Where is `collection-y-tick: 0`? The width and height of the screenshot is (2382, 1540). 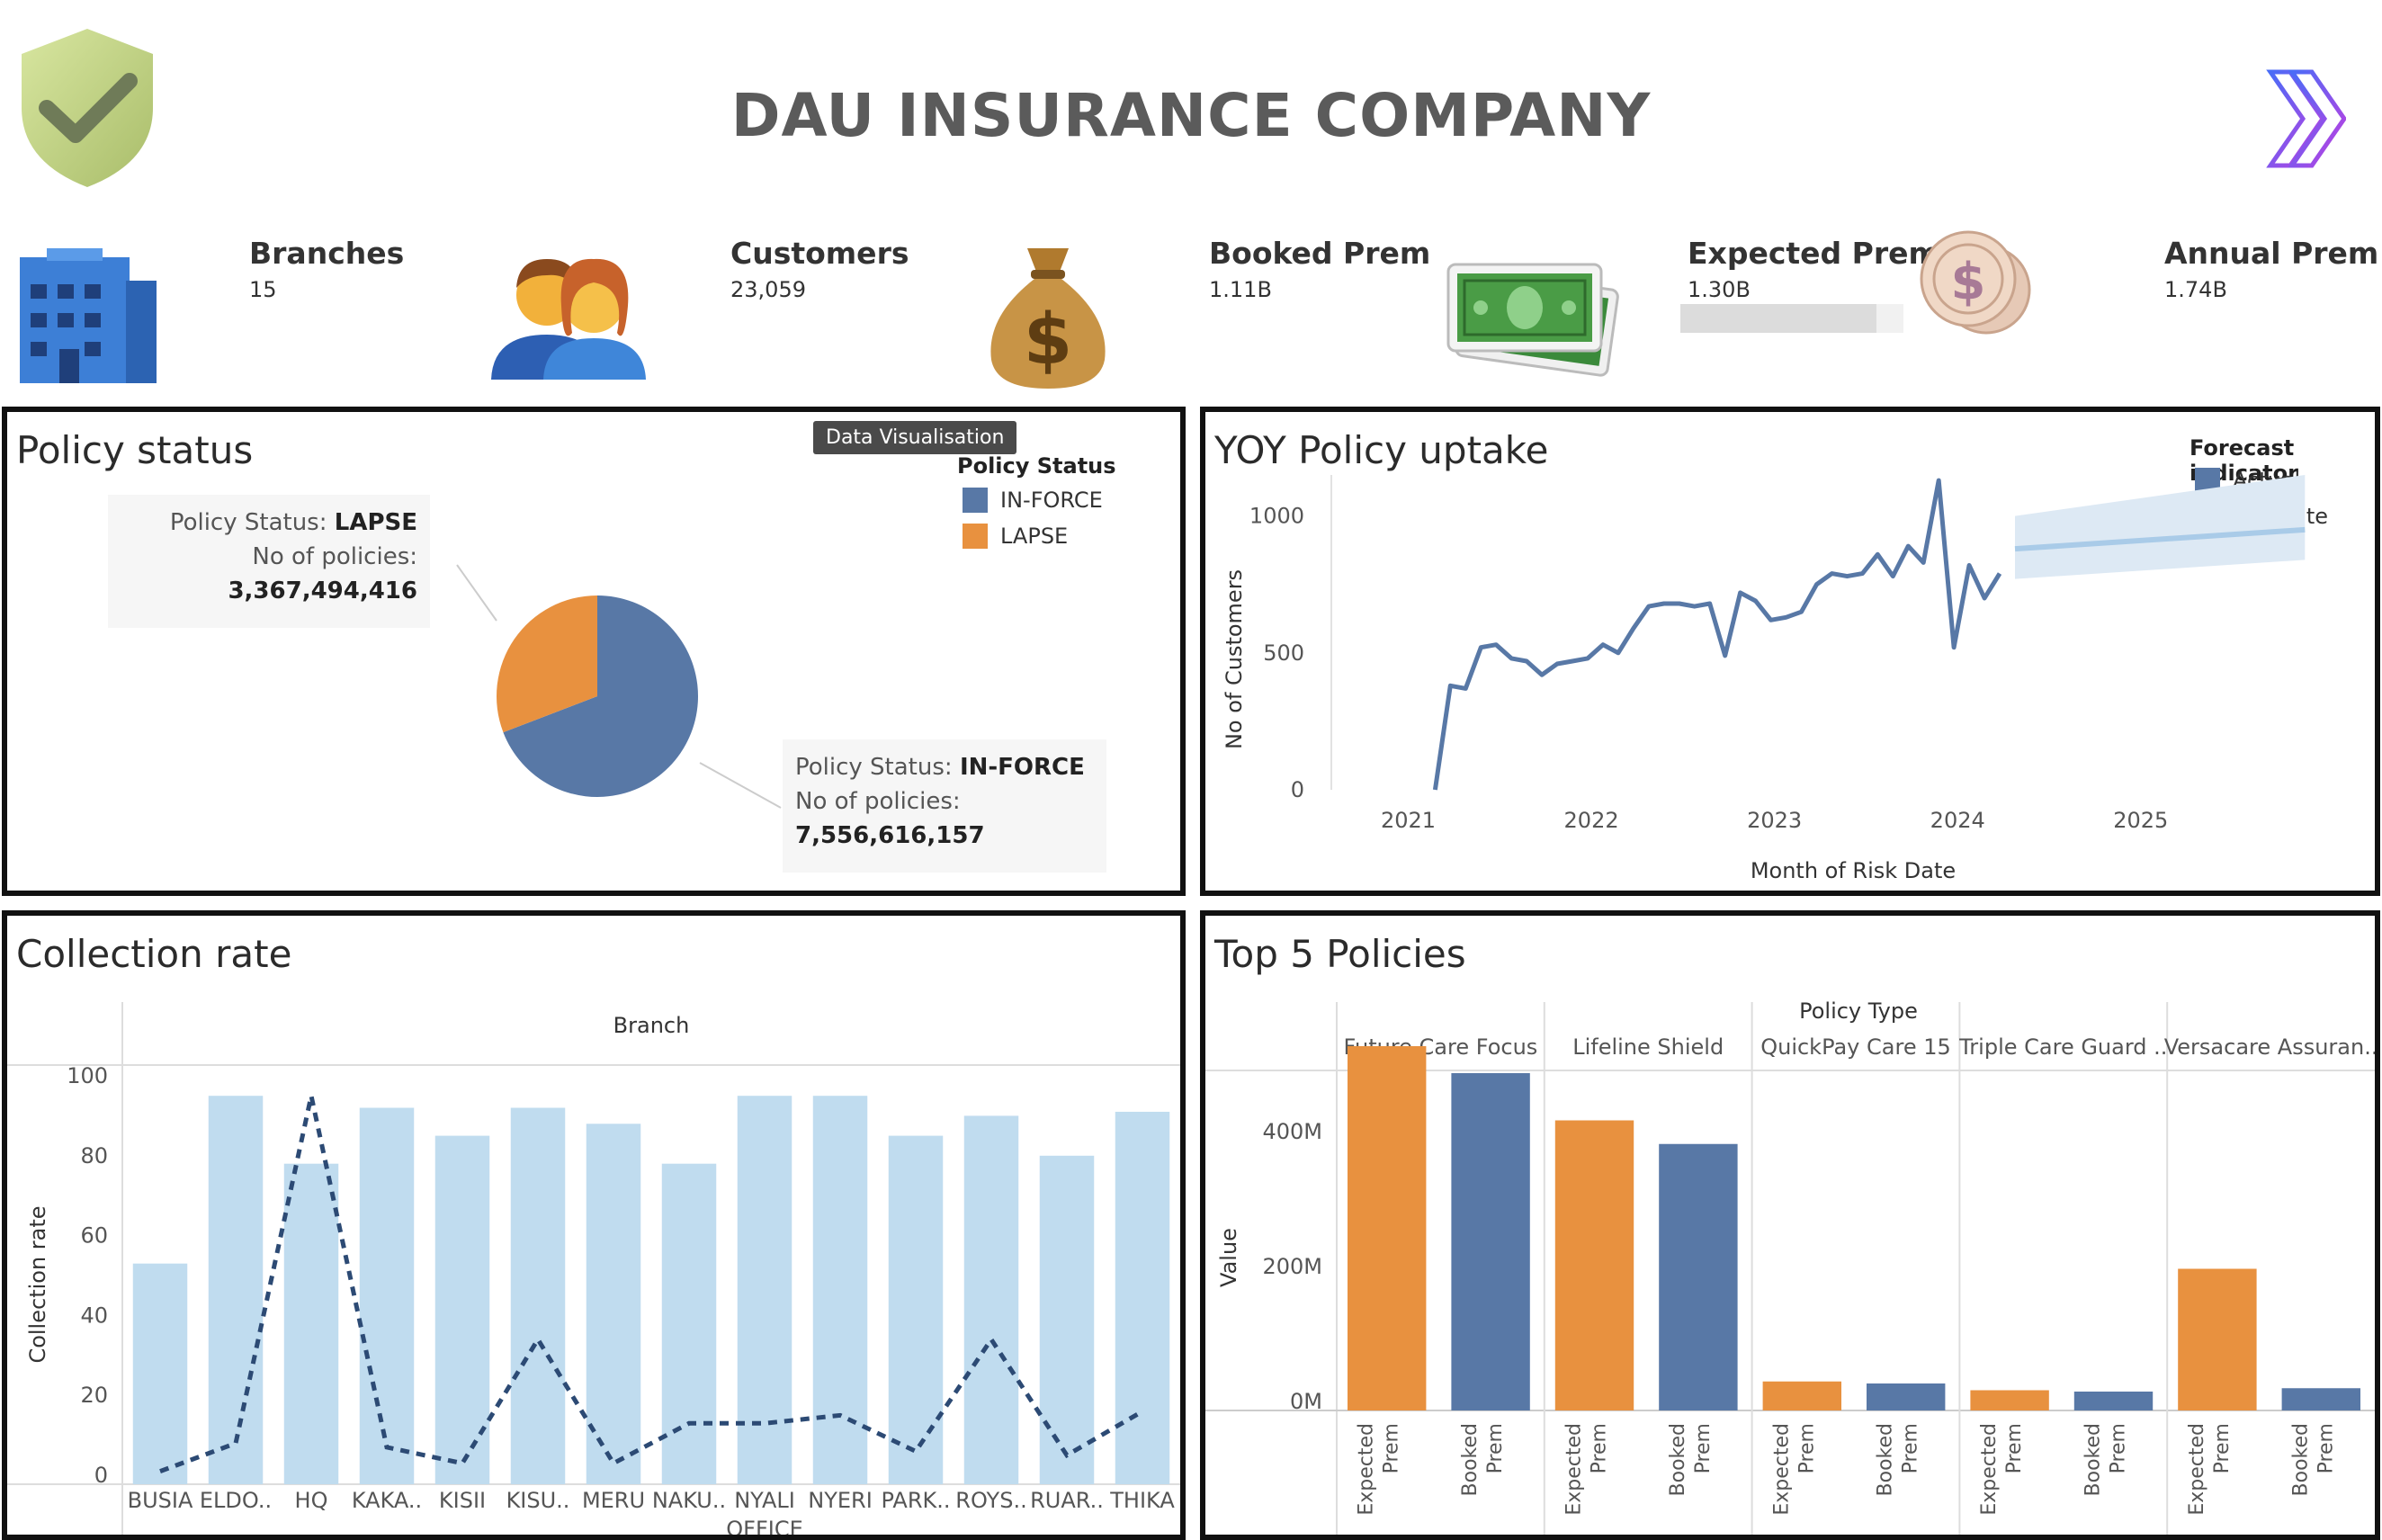 collection-y-tick: 0 is located at coordinates (101, 1475).